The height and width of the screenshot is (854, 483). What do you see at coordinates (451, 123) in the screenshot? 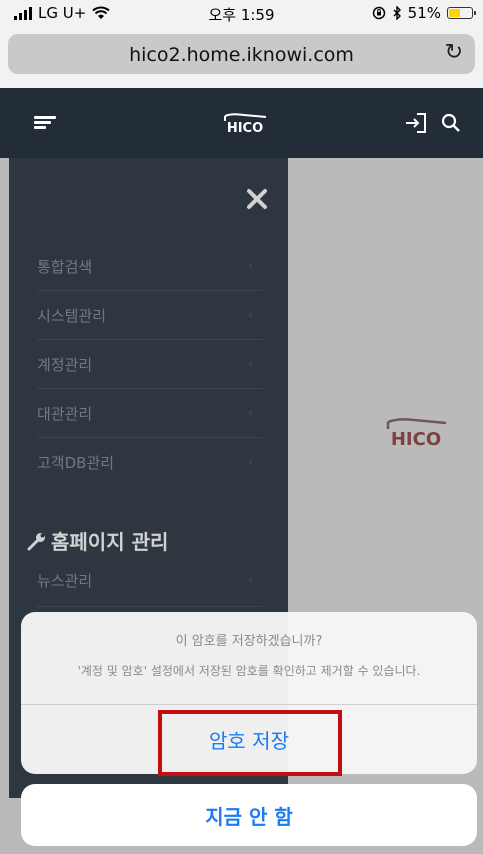
I see `search-icon` at bounding box center [451, 123].